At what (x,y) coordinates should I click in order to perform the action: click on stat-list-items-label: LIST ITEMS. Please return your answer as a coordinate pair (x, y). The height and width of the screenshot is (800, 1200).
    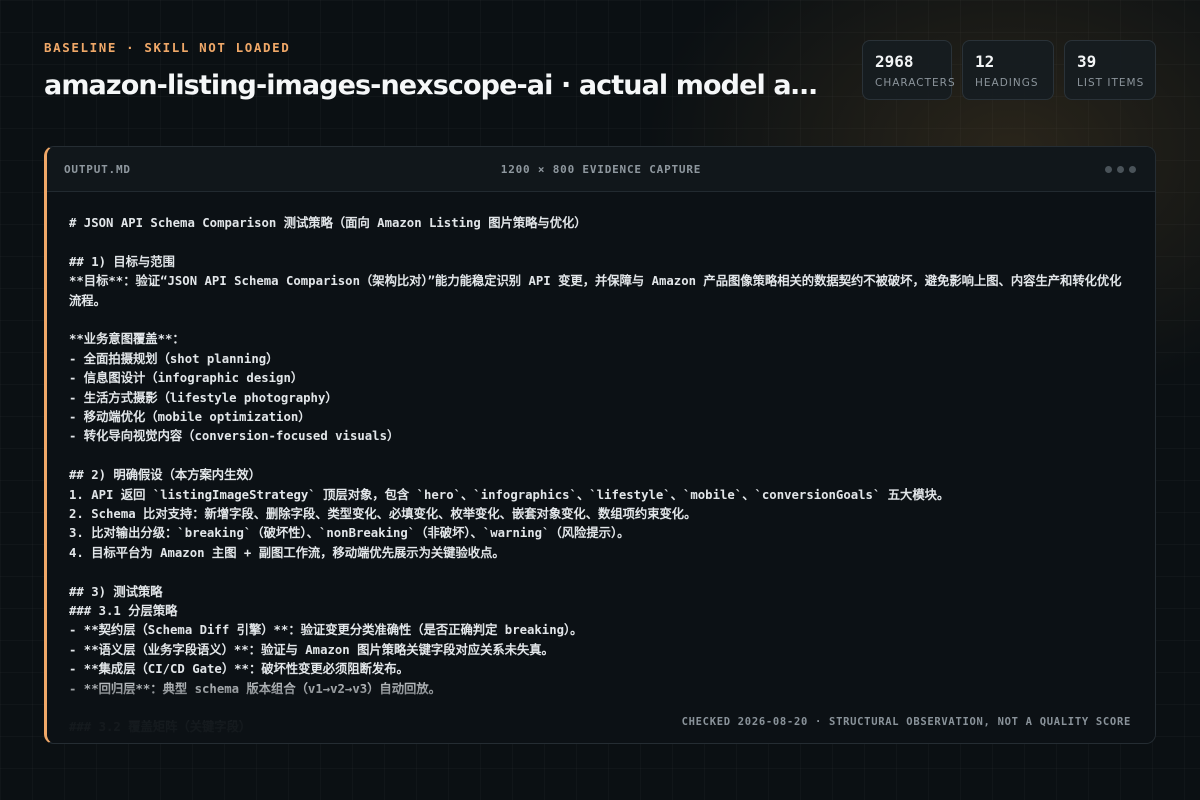
    Looking at the image, I should click on (1111, 83).